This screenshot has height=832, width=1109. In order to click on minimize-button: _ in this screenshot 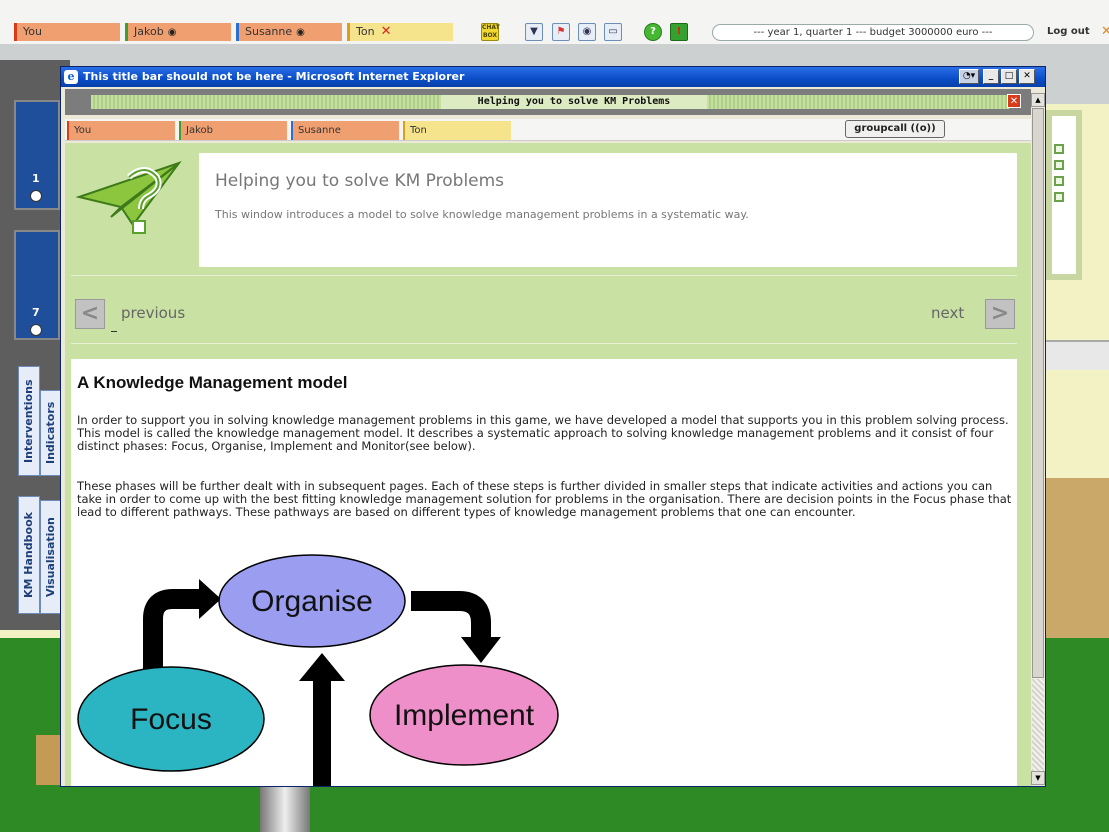, I will do `click(991, 76)`.